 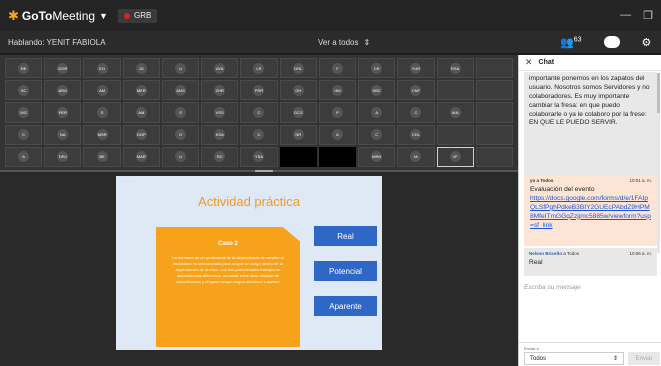 I want to click on view-mode-selector: Ver a todos ⇕, so click(x=344, y=42).